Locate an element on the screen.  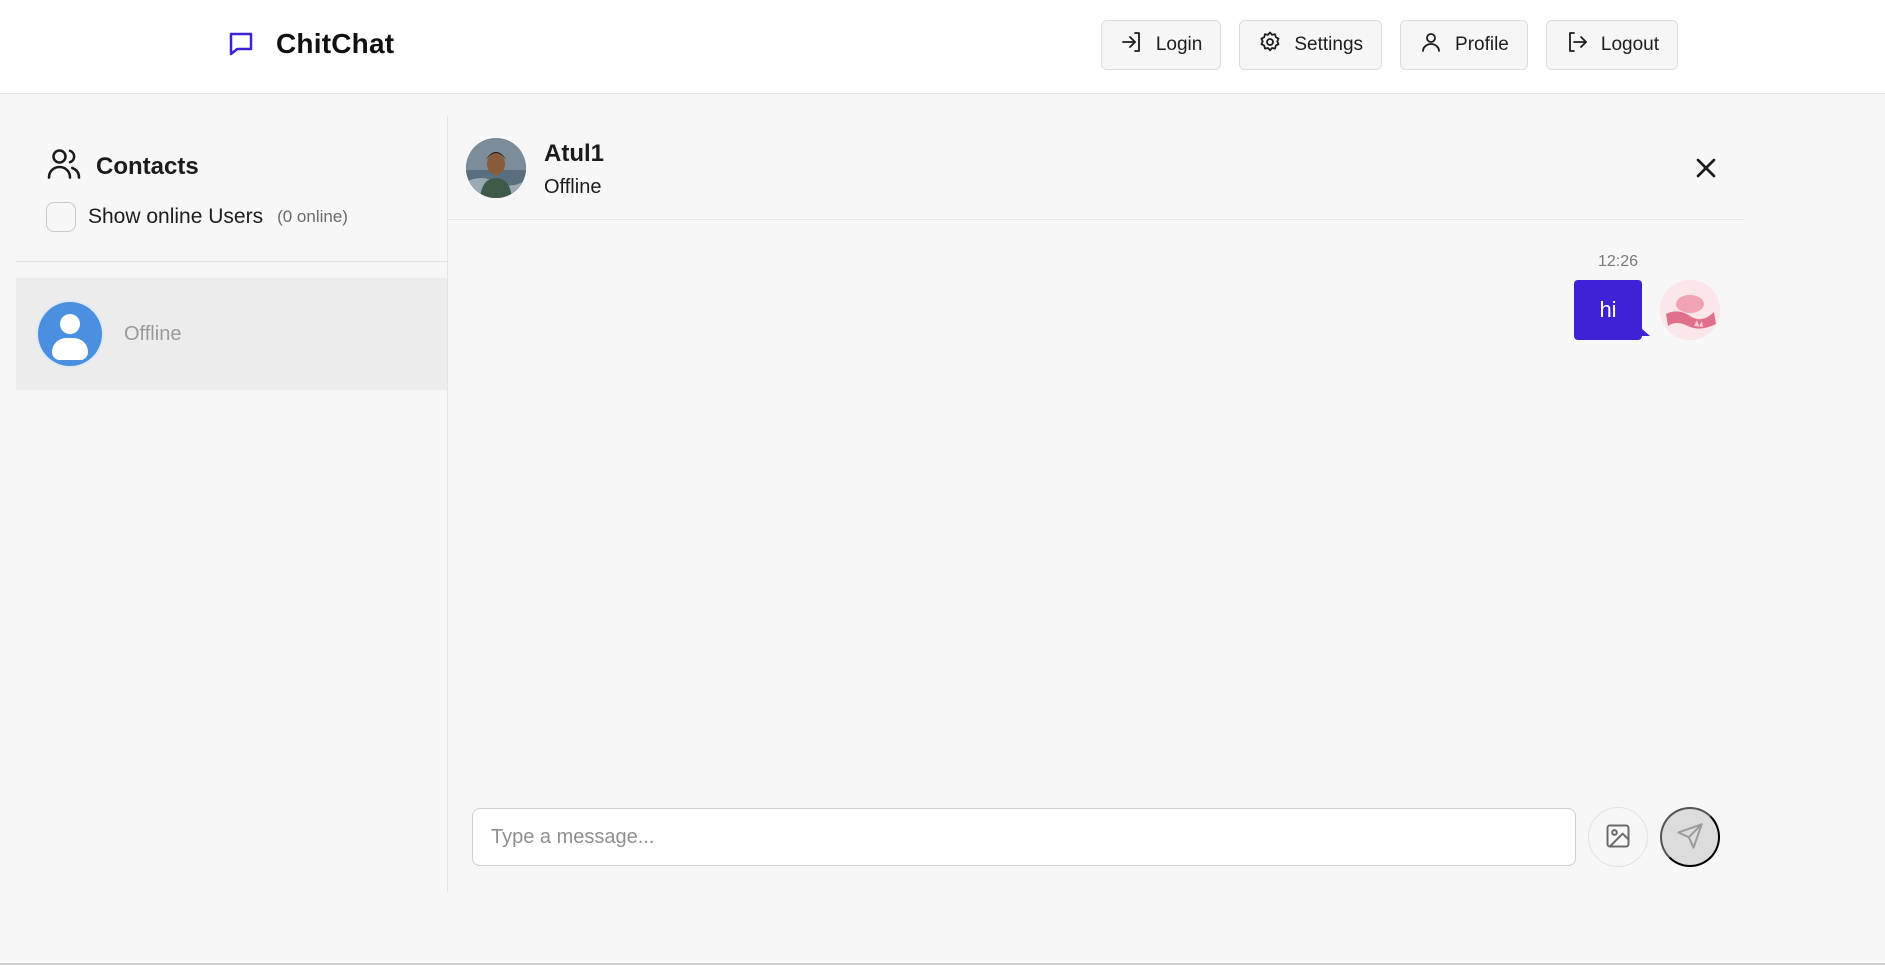
contact-status: Offline is located at coordinates (153, 333).